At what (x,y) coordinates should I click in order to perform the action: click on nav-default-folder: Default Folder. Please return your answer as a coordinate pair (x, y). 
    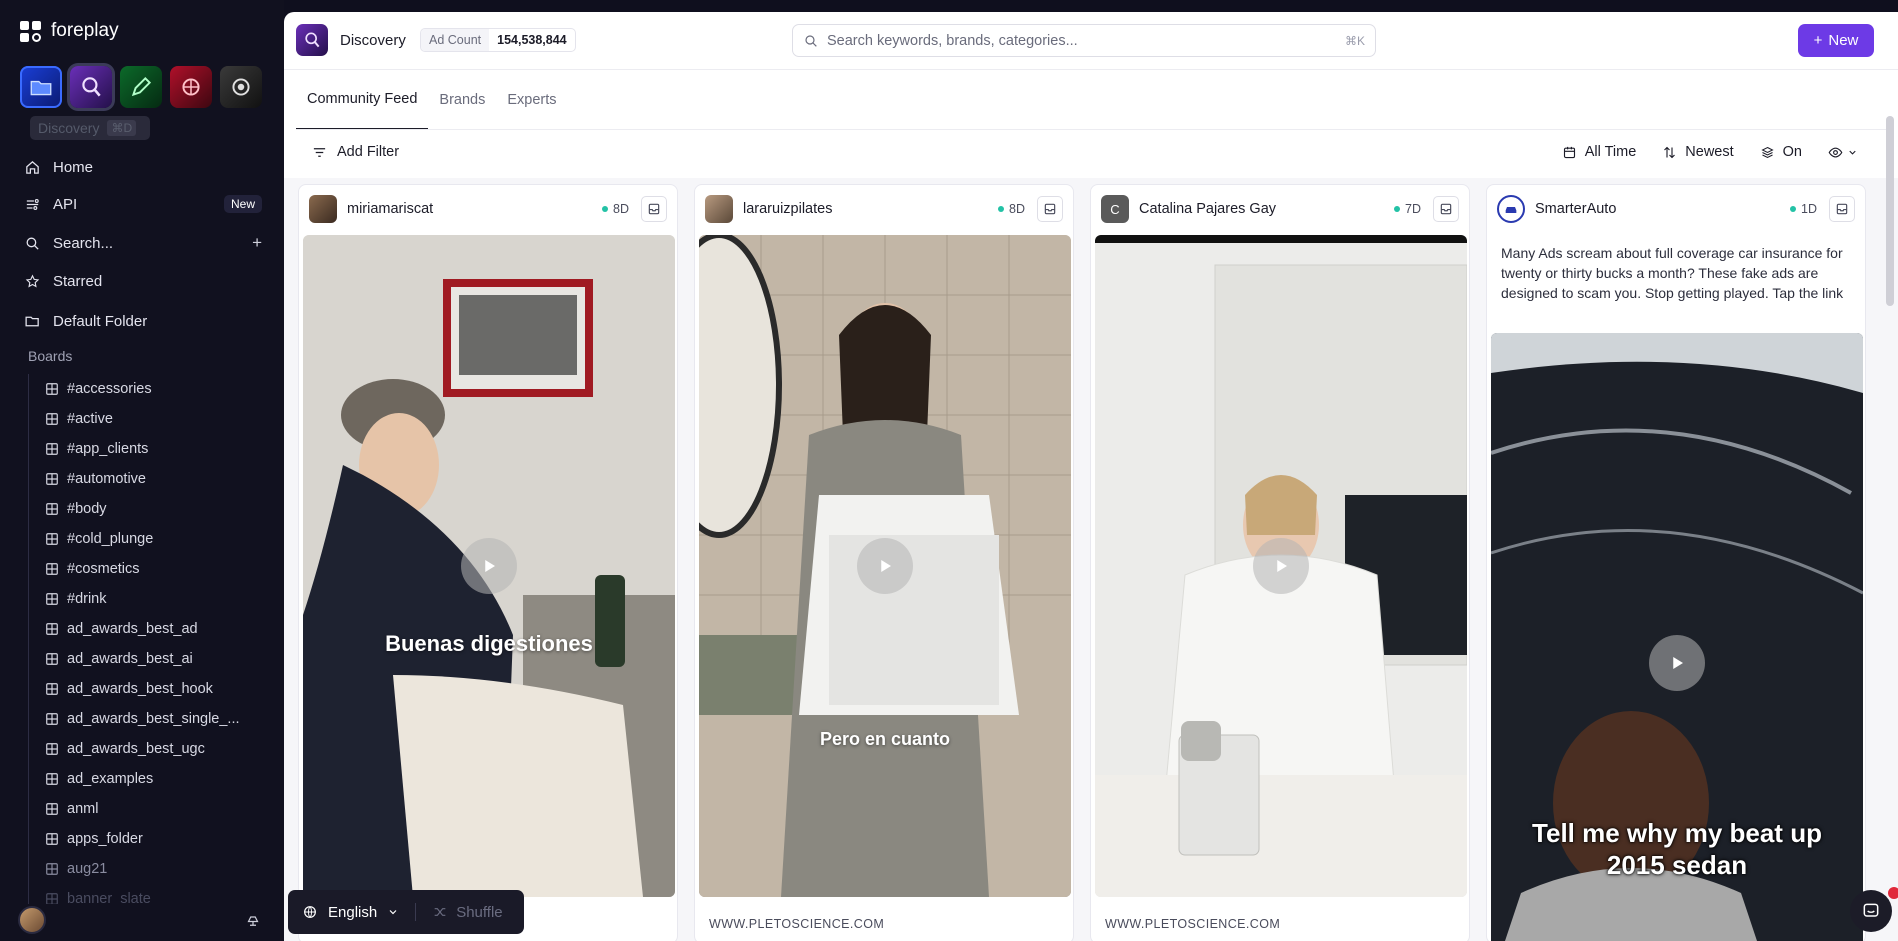
    Looking at the image, I should click on (143, 321).